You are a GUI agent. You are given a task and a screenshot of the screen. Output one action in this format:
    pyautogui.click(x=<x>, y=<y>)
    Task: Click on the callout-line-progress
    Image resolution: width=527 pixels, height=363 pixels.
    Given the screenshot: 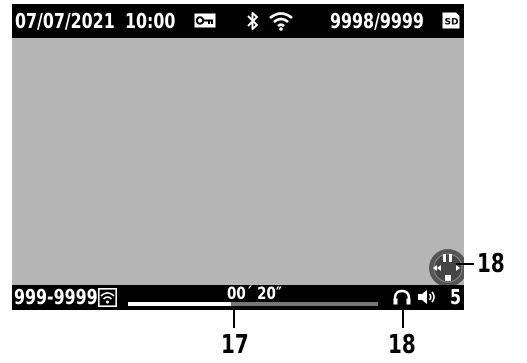 What is the action you would take?
    pyautogui.click(x=234, y=317)
    